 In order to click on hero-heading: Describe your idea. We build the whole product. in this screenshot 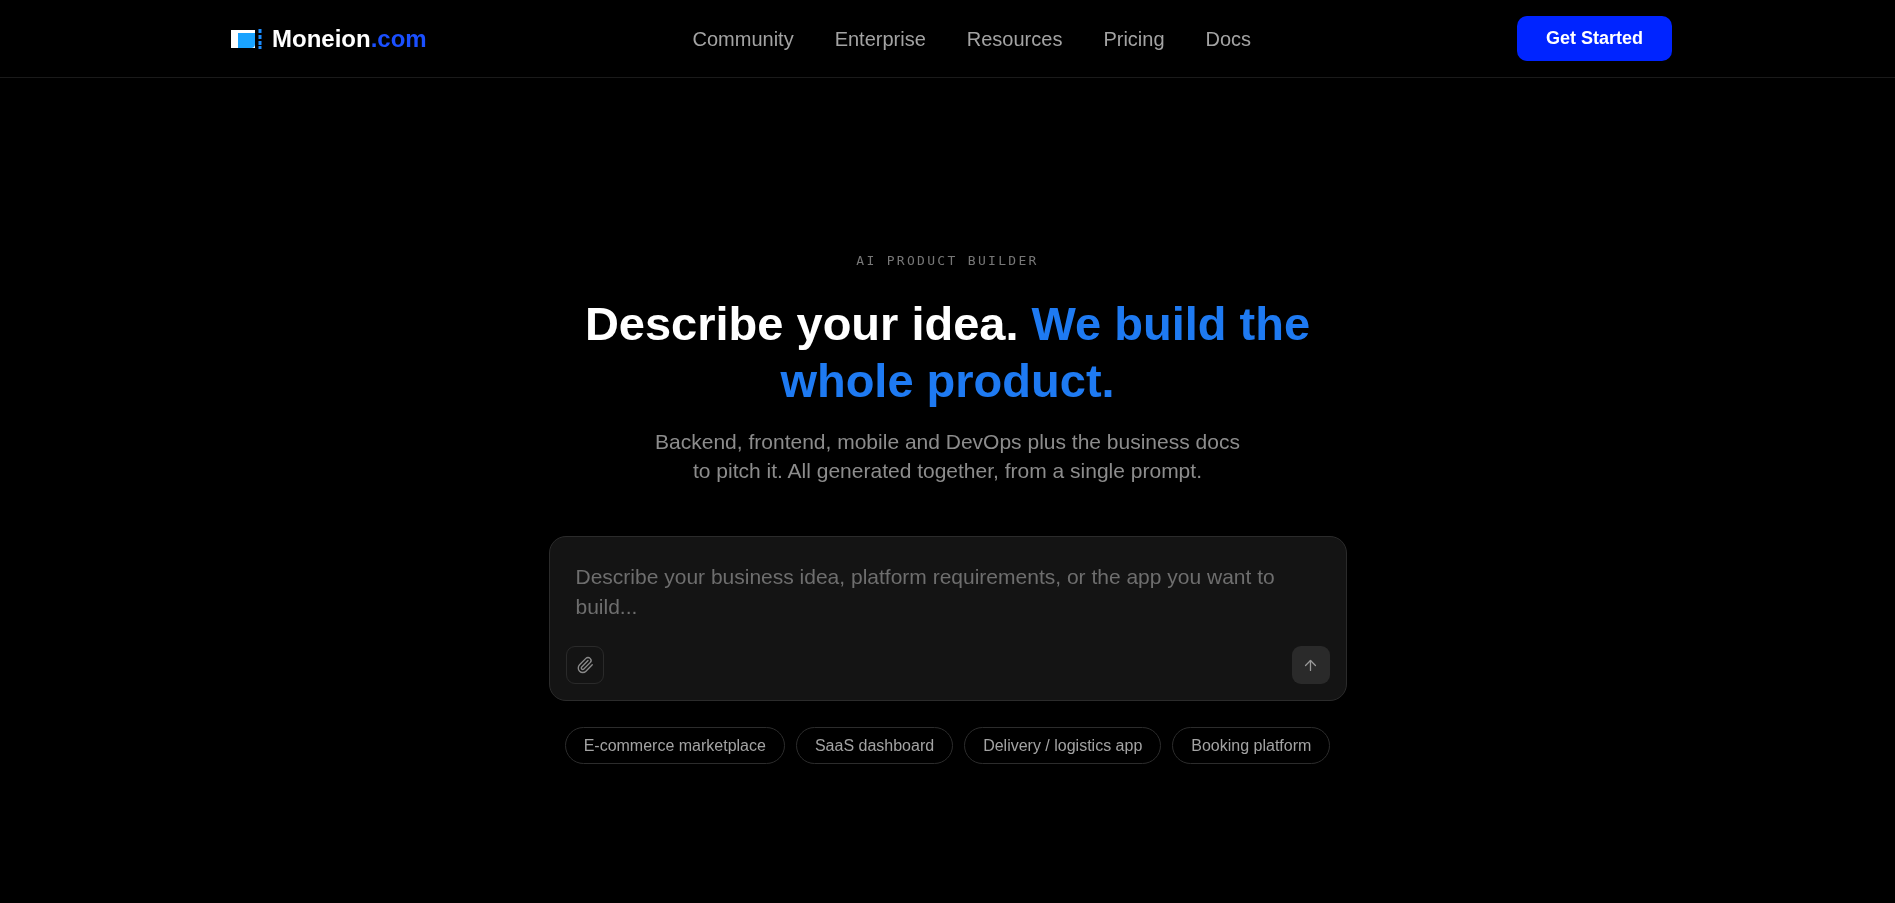, I will do `click(947, 352)`.